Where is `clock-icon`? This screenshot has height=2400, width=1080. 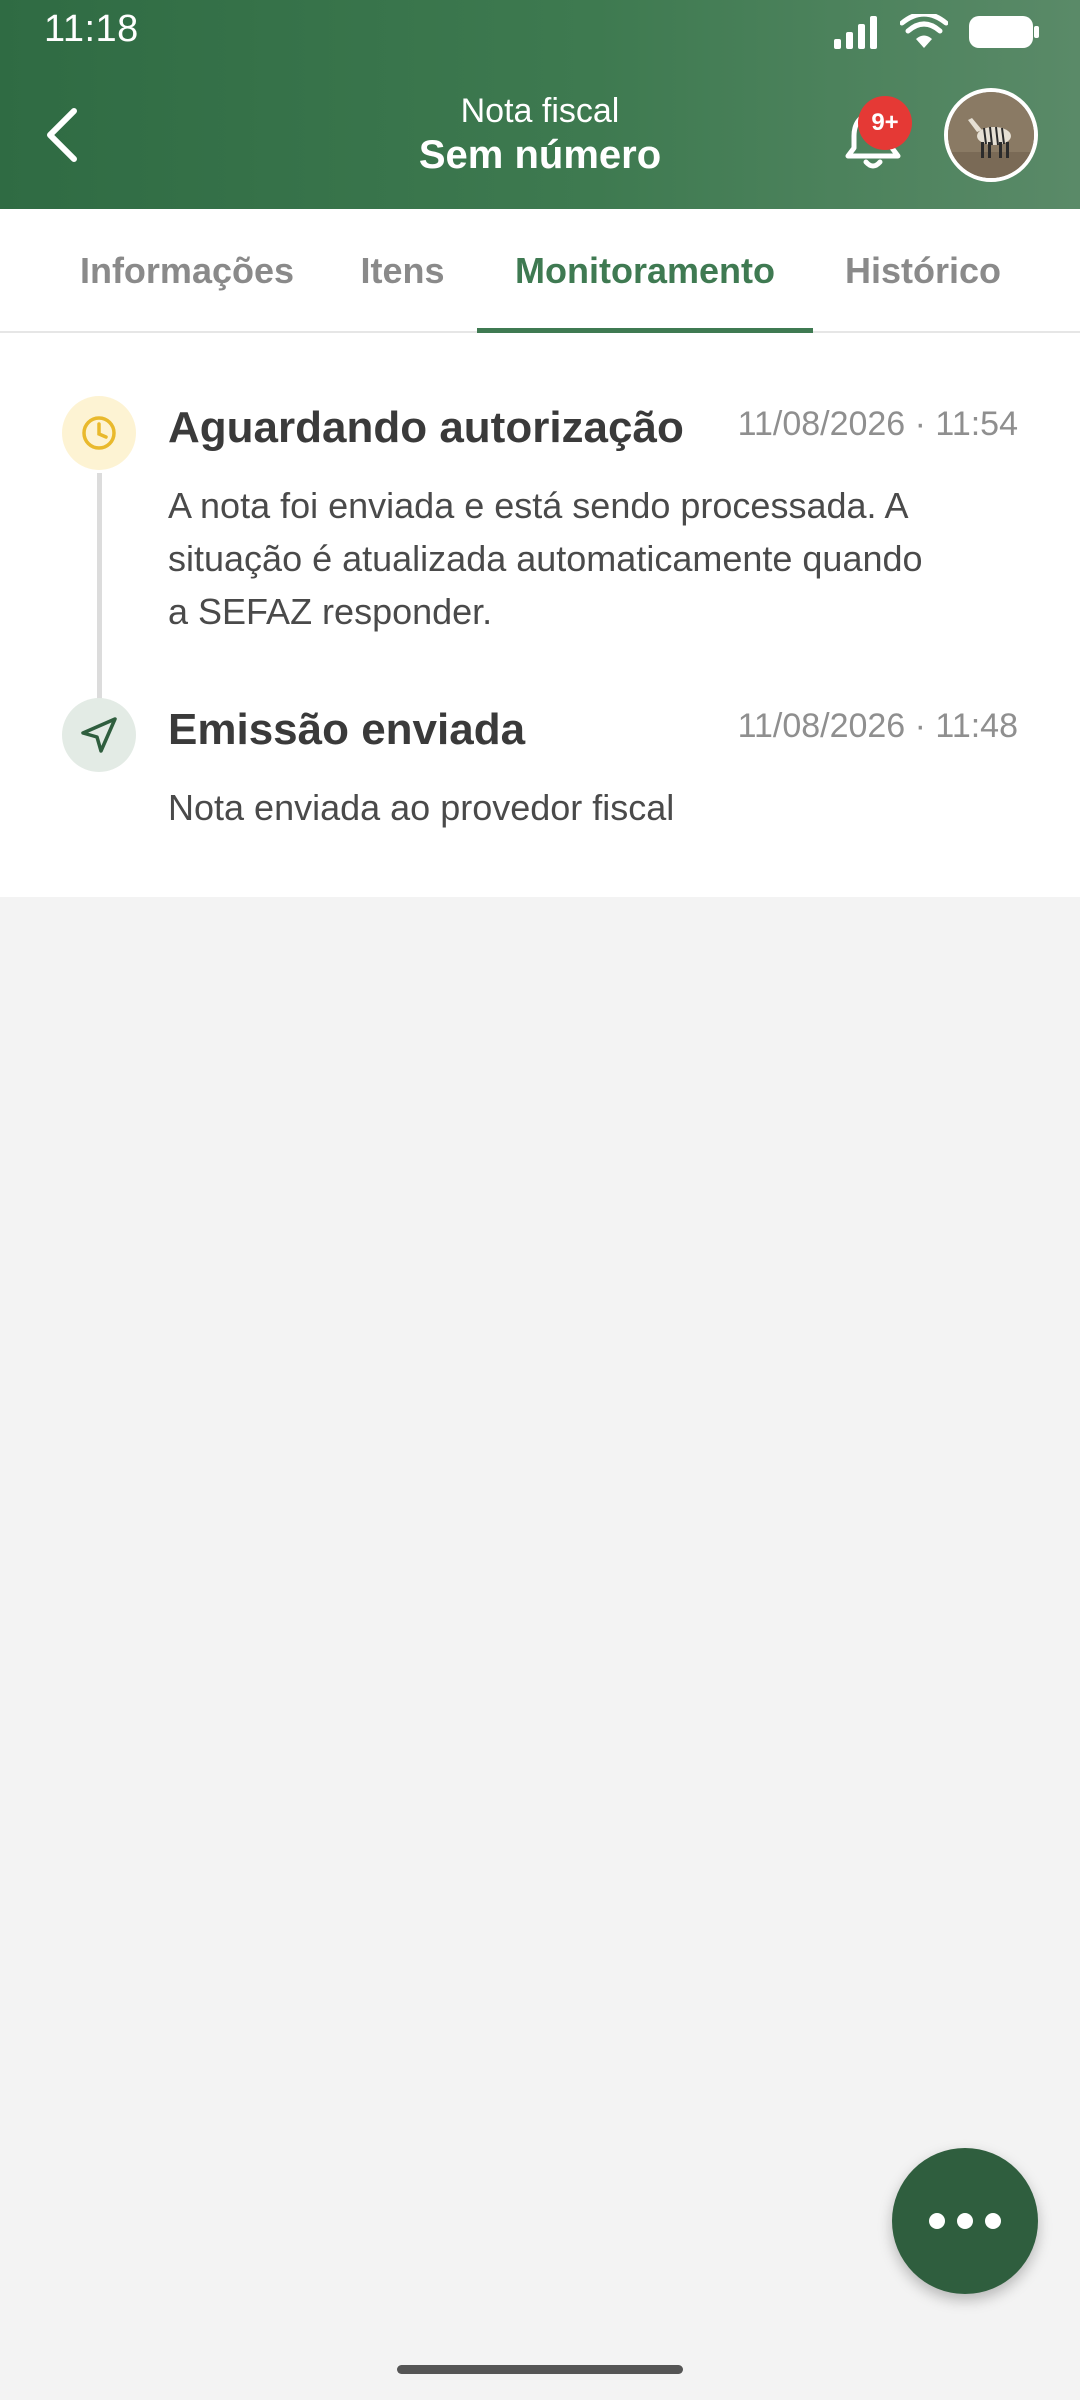
clock-icon is located at coordinates (99, 433).